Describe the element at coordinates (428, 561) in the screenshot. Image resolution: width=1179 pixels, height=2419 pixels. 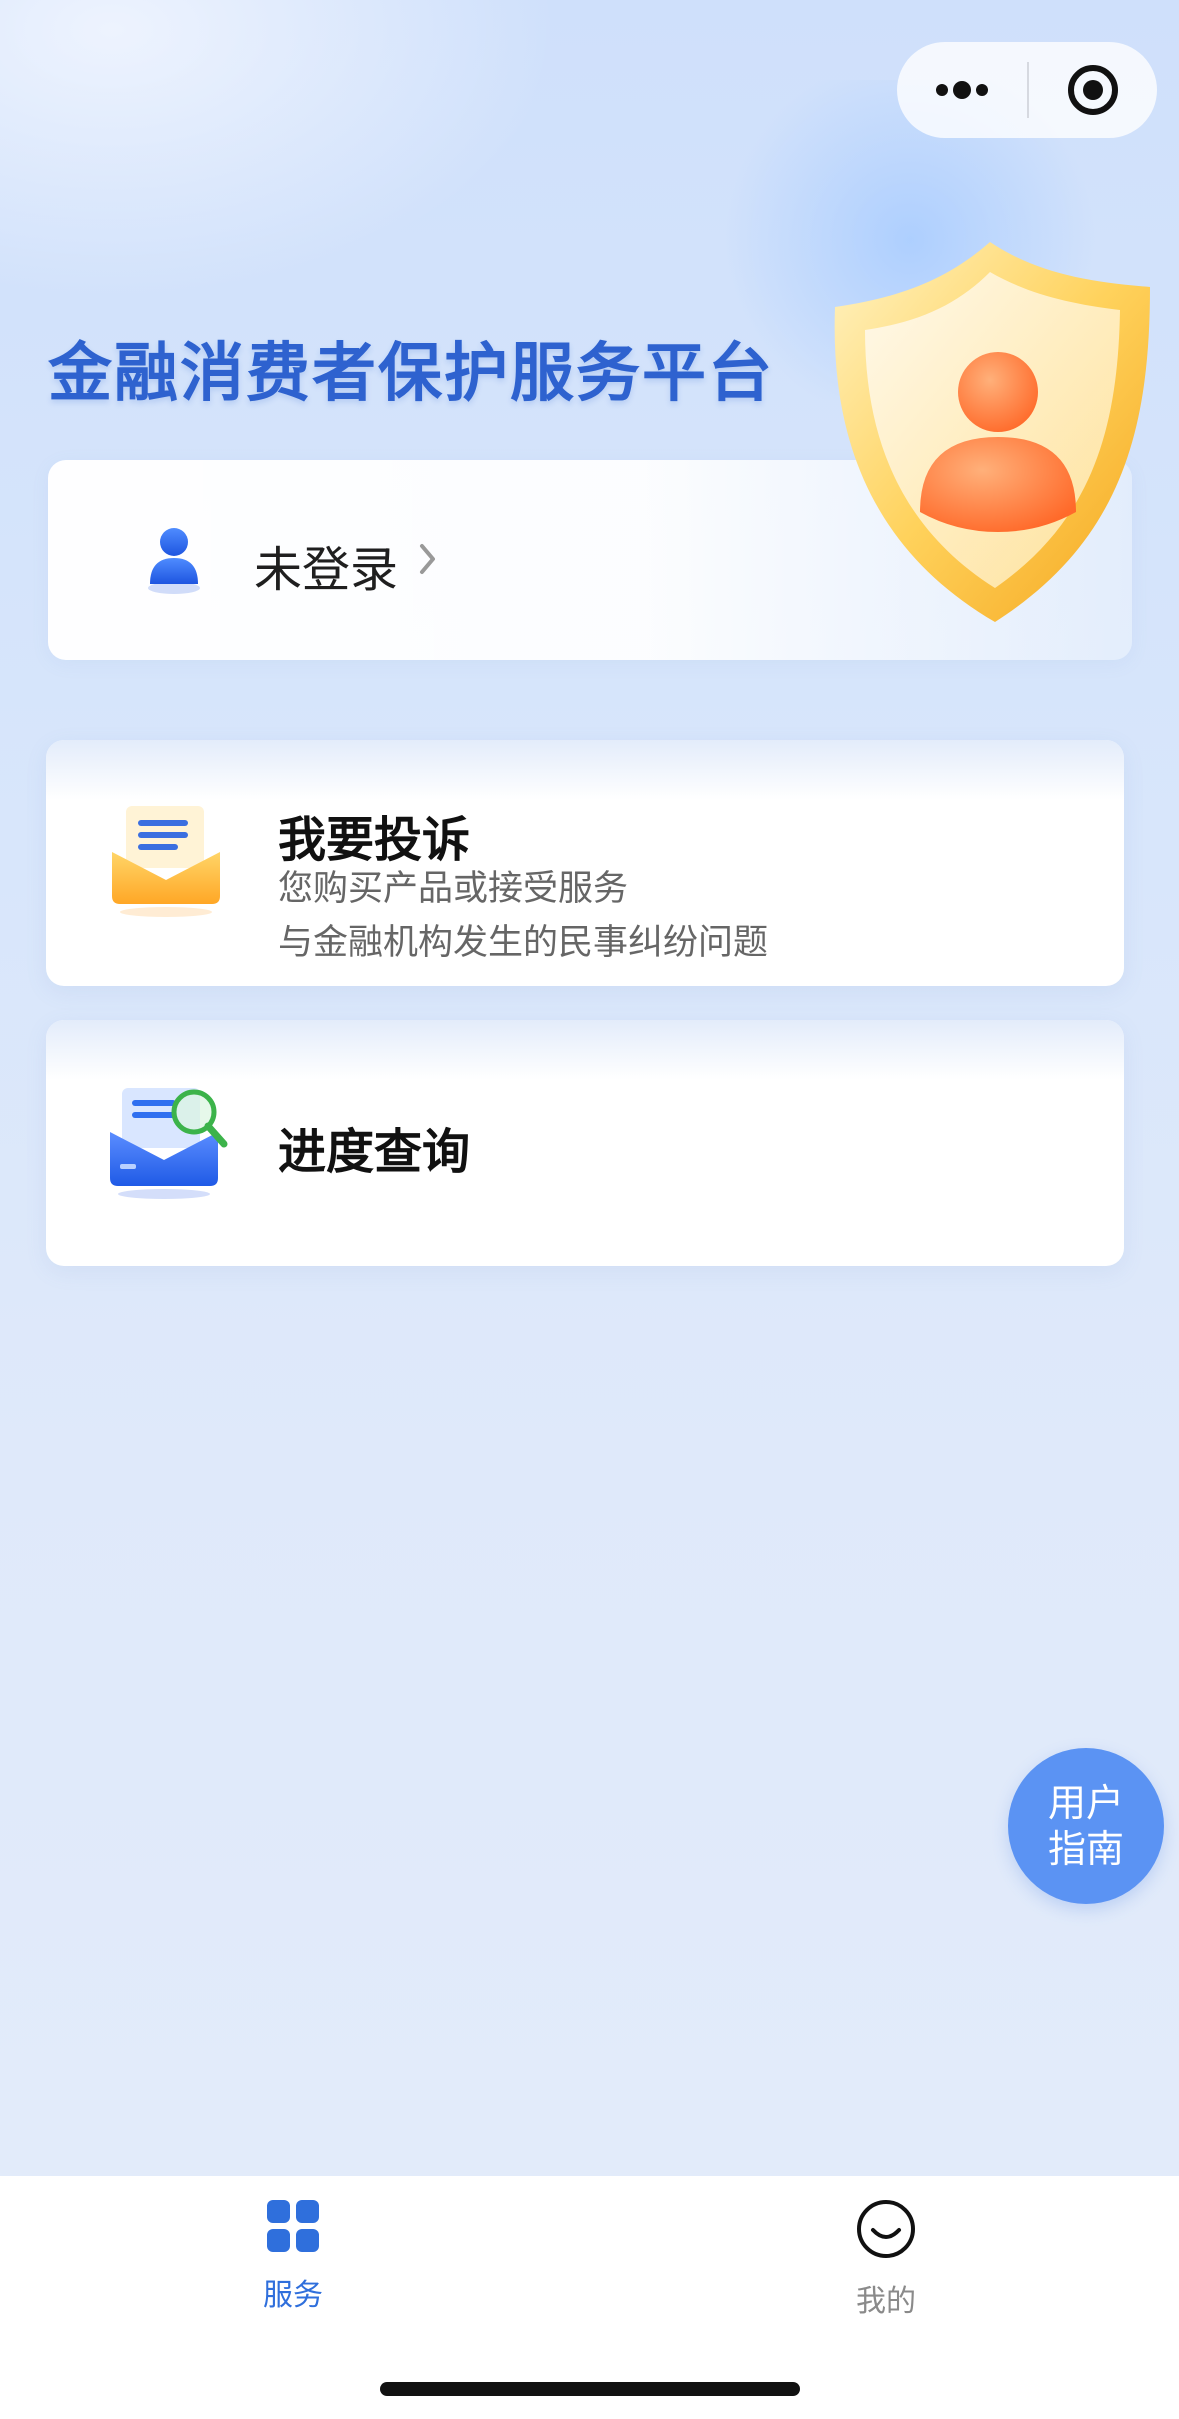
I see `chevron-right-icon` at that location.